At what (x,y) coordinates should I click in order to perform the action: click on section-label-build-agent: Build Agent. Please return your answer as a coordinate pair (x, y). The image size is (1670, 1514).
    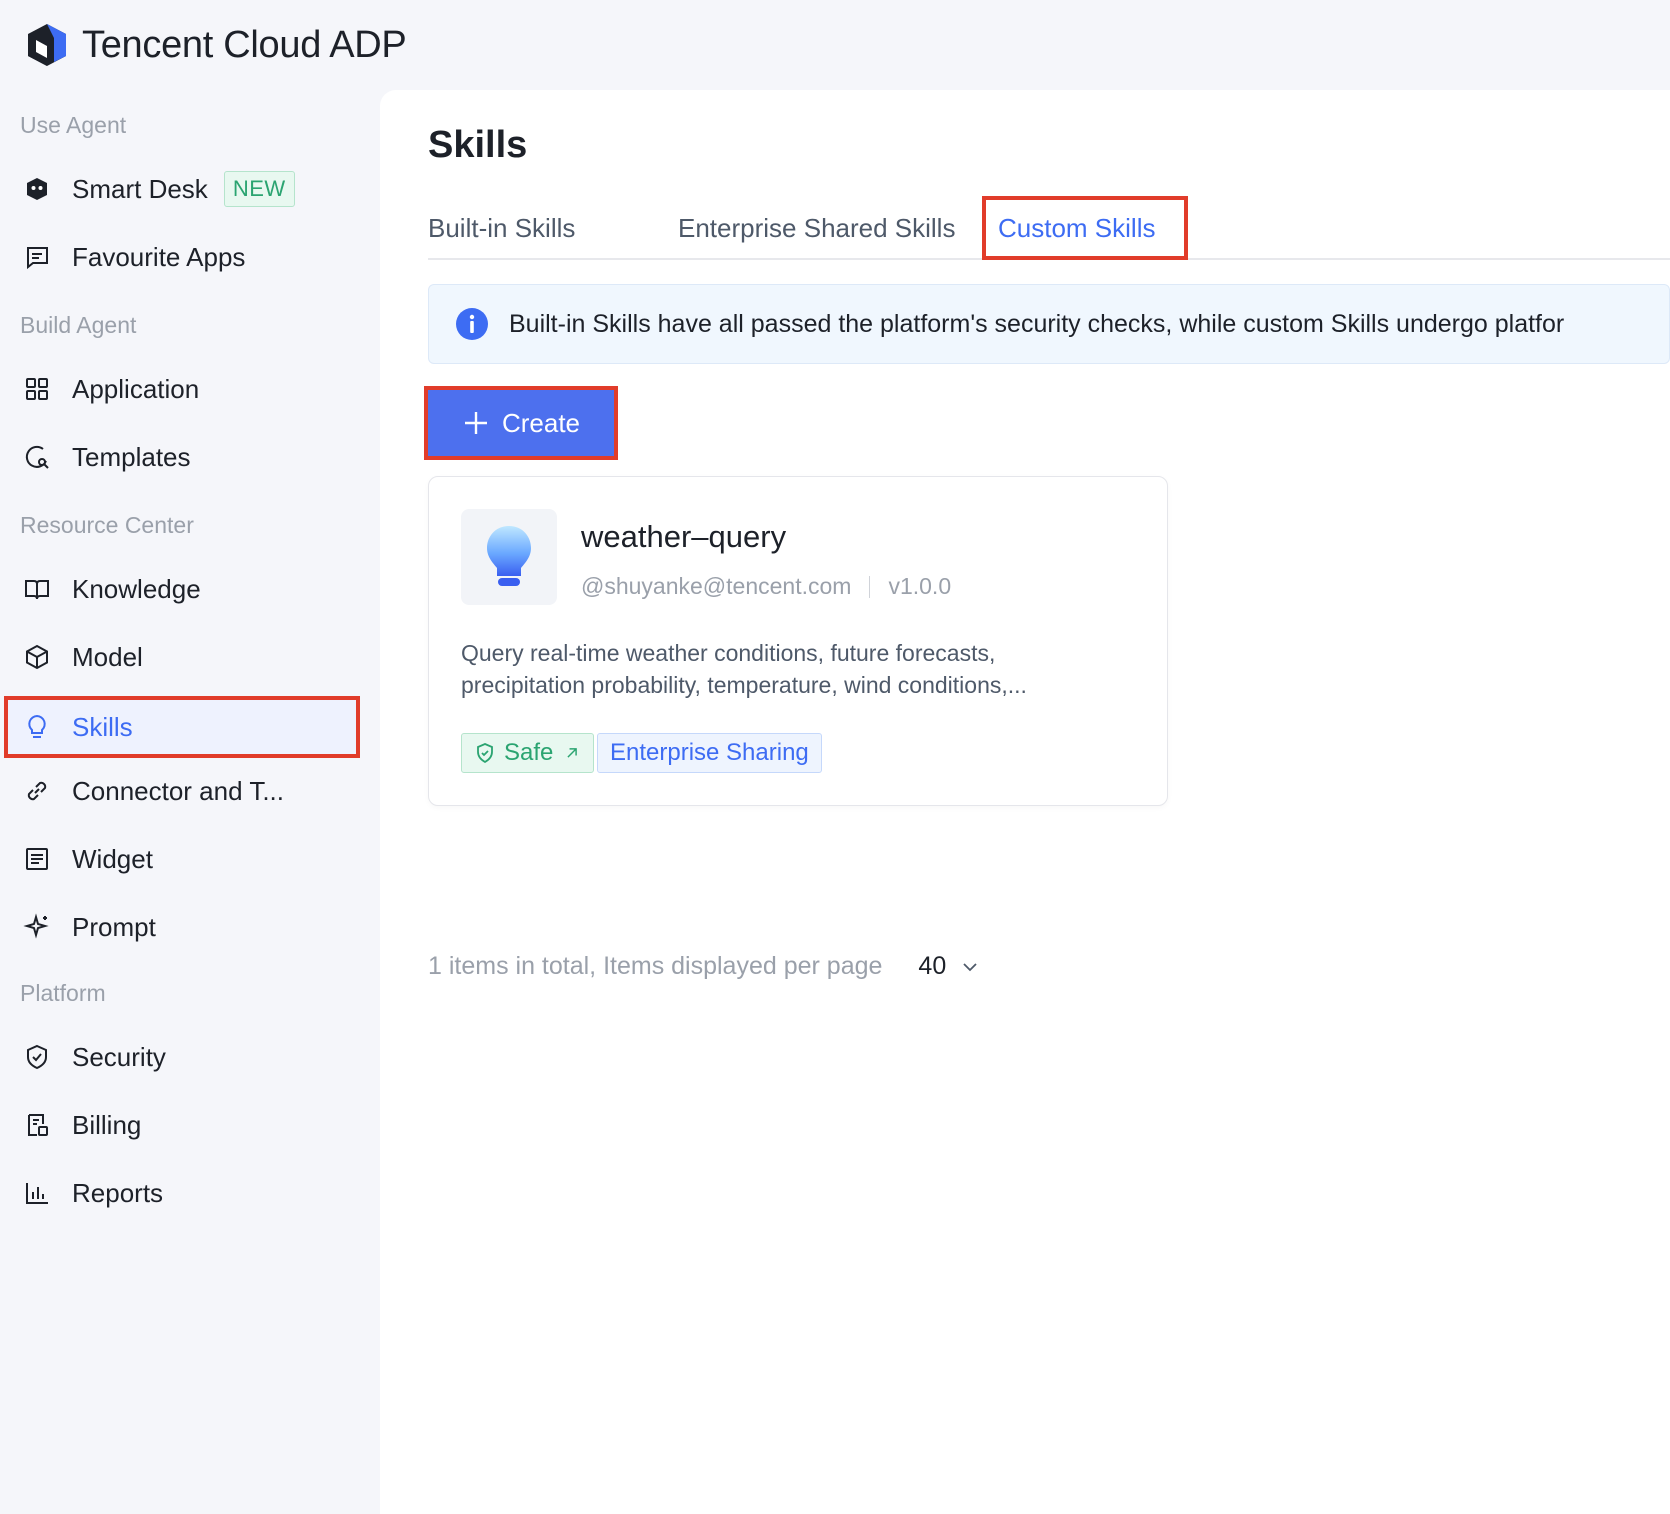
    Looking at the image, I should click on (78, 325).